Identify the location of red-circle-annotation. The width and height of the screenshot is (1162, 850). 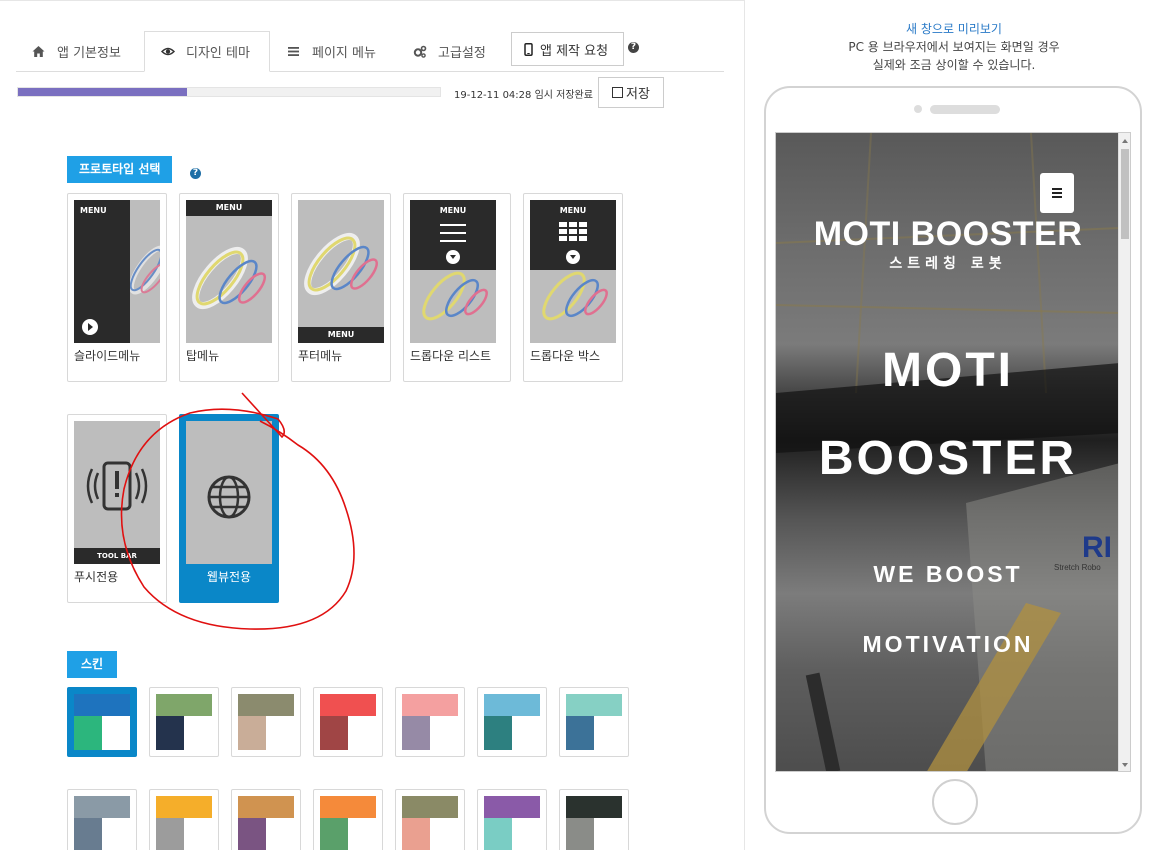
(237, 511).